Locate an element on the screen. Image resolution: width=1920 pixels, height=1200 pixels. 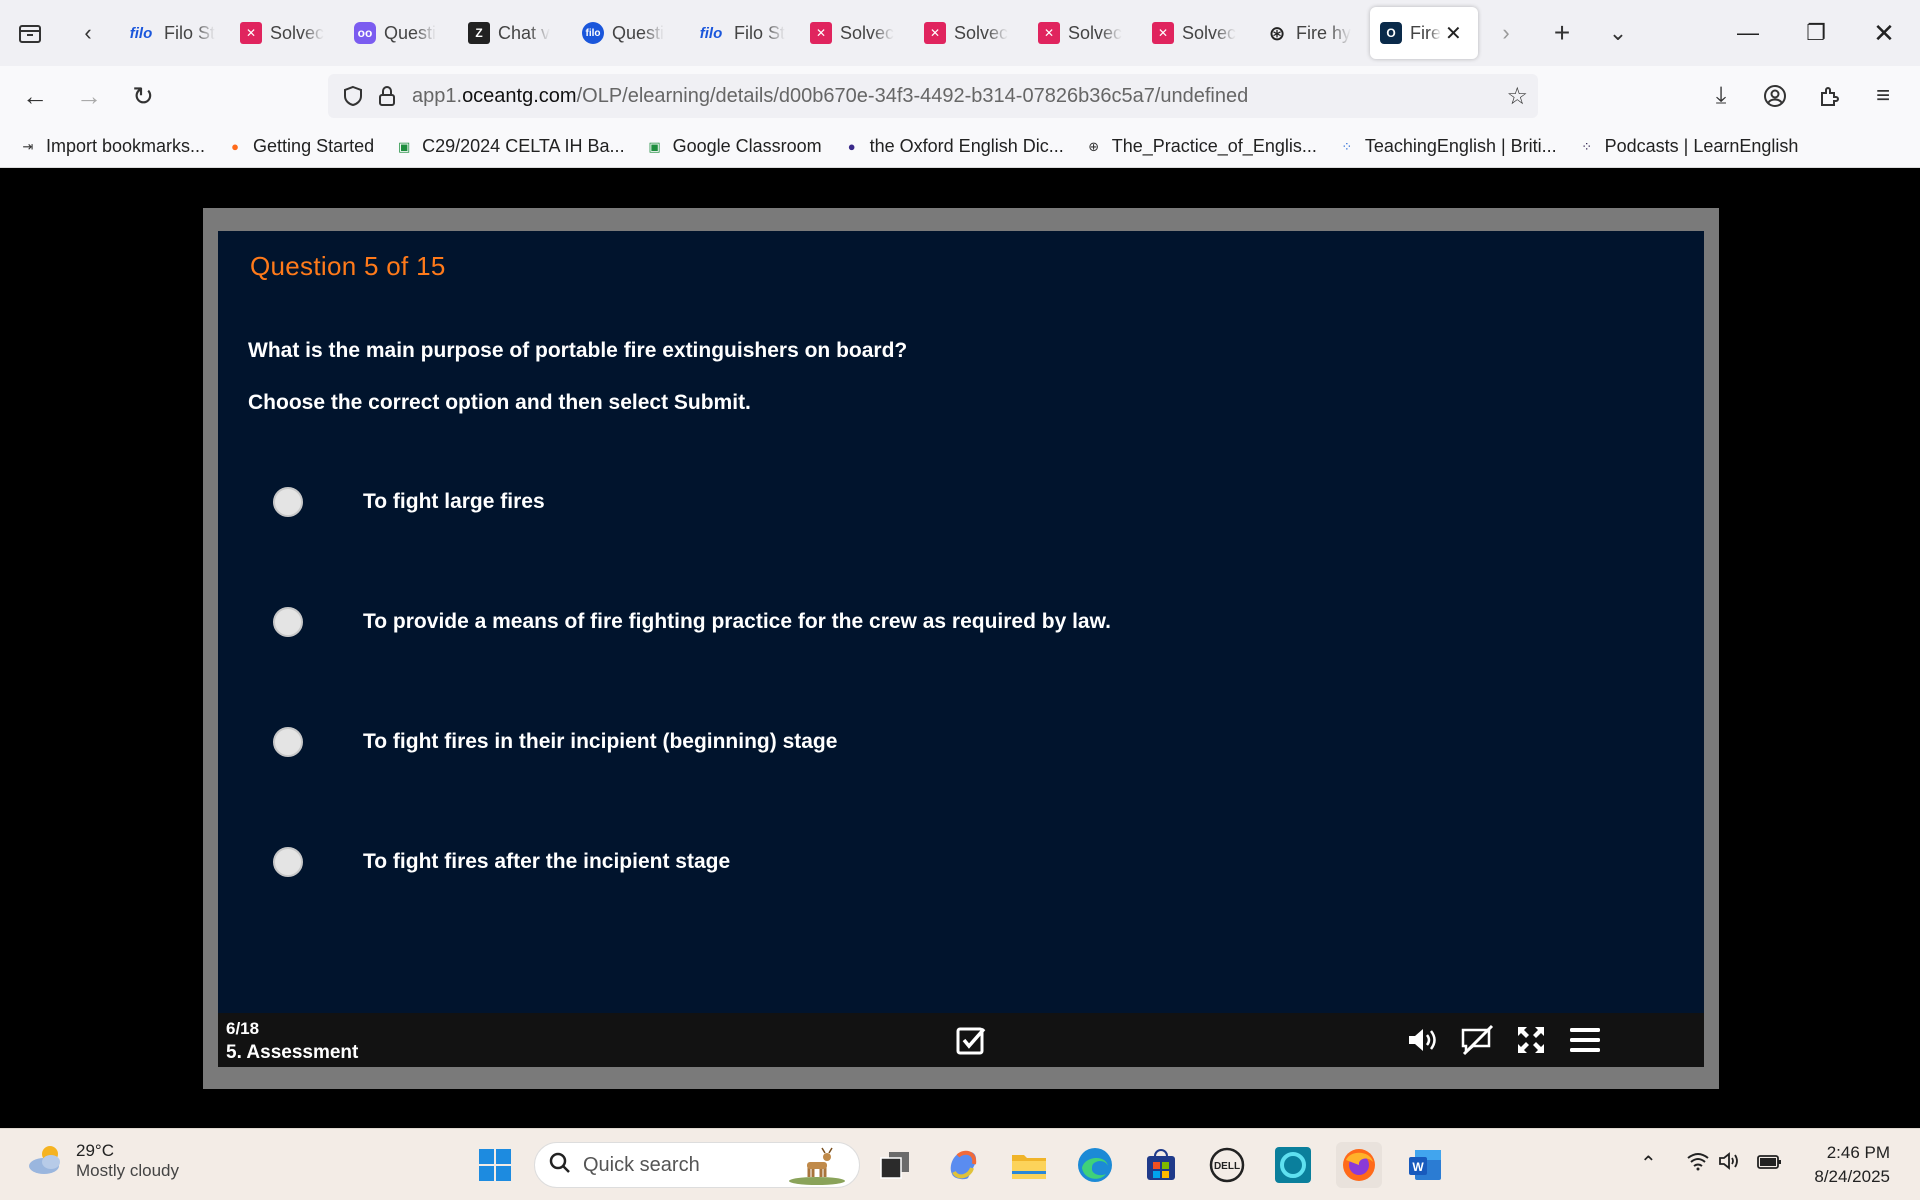
new-tab-icon: + is located at coordinates (1562, 33).